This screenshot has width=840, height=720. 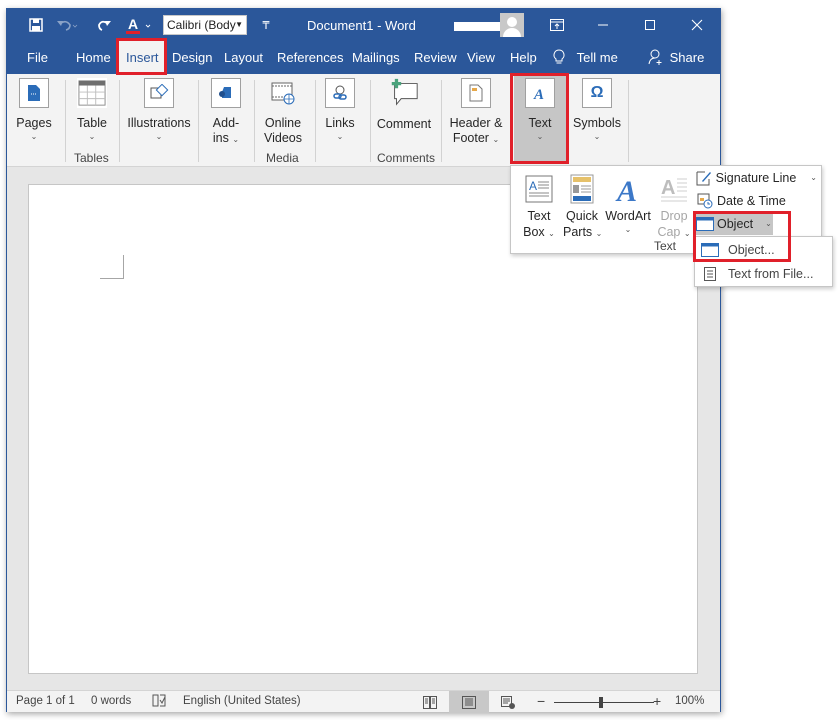 What do you see at coordinates (93, 57) in the screenshot?
I see `tab-home: Home` at bounding box center [93, 57].